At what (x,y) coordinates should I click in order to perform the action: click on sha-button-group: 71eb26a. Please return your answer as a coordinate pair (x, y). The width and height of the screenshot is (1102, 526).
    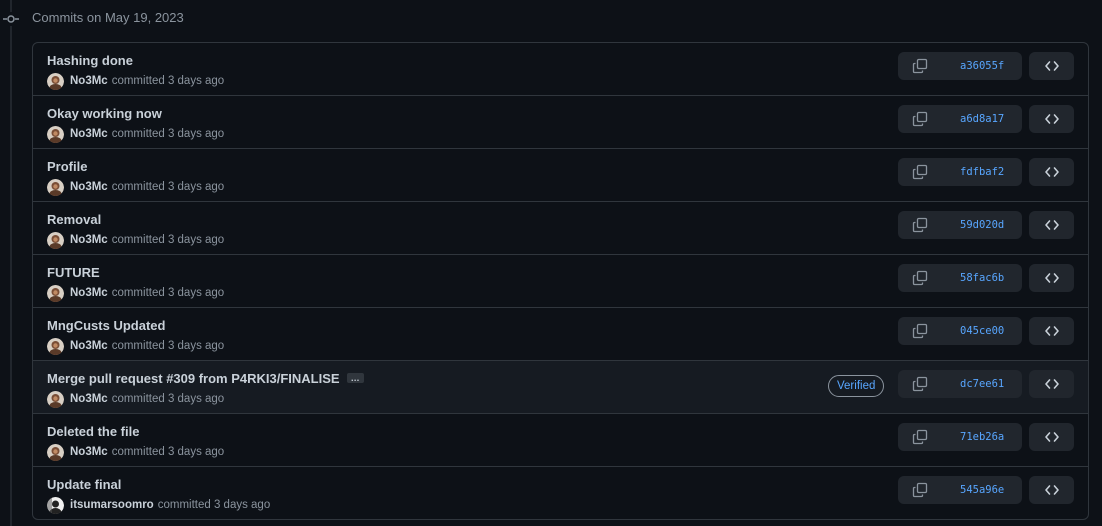
    Looking at the image, I should click on (960, 437).